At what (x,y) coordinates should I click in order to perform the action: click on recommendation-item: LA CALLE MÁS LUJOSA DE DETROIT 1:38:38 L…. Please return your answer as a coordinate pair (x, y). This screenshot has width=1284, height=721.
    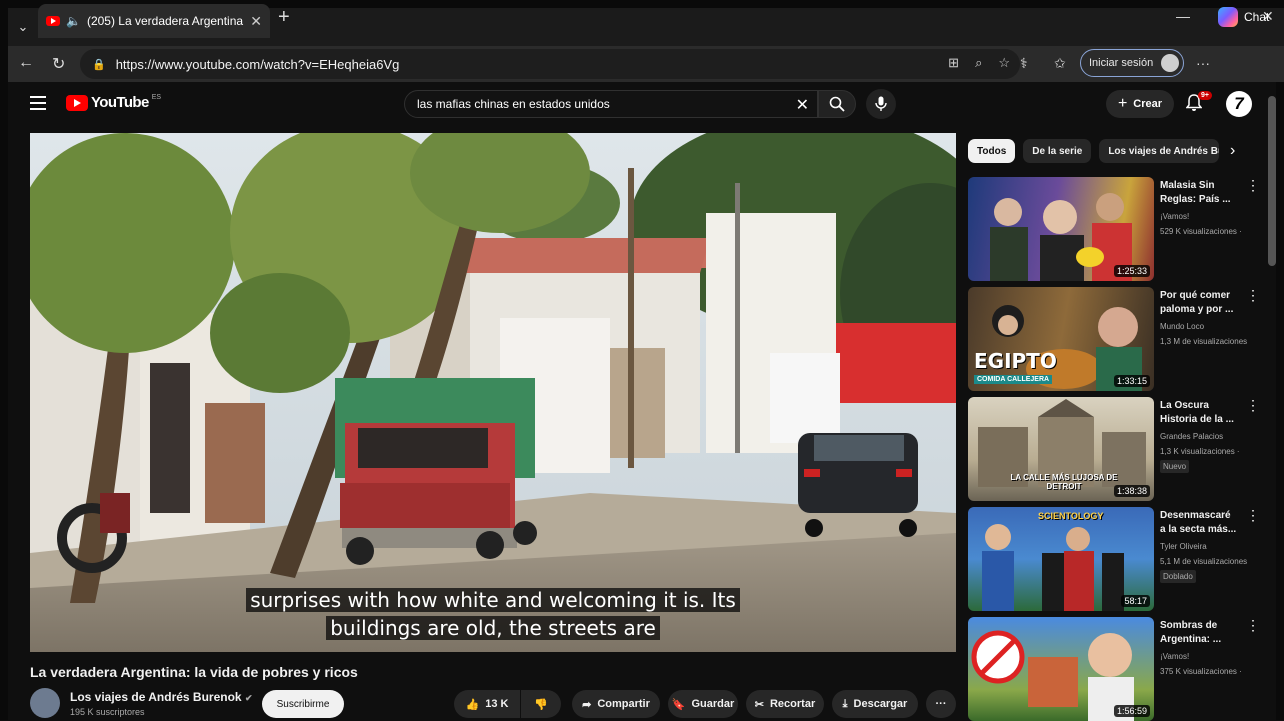
    Looking at the image, I should click on (1114, 449).